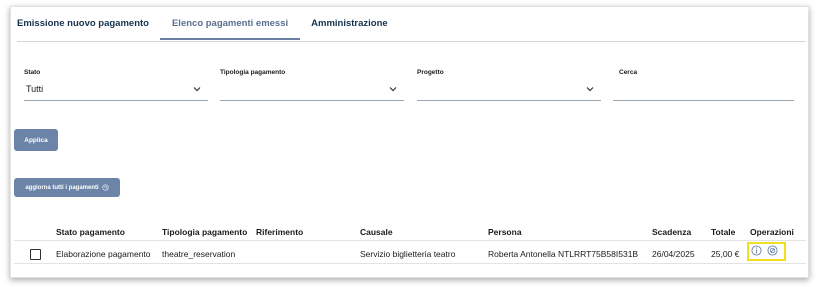  I want to click on col-header-causale: Causale, so click(376, 232).